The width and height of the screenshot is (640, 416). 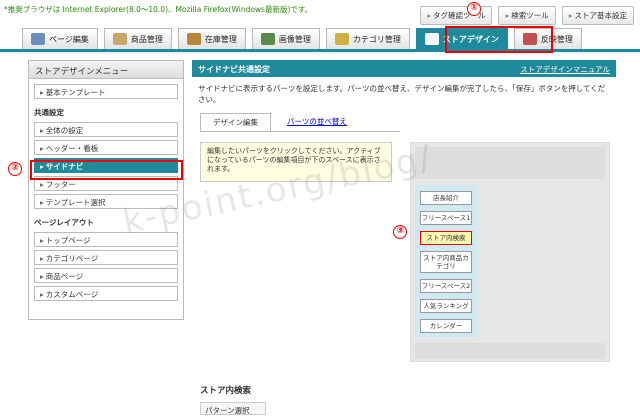 What do you see at coordinates (446, 306) in the screenshot?
I see `part-ranking: 人気ランキング` at bounding box center [446, 306].